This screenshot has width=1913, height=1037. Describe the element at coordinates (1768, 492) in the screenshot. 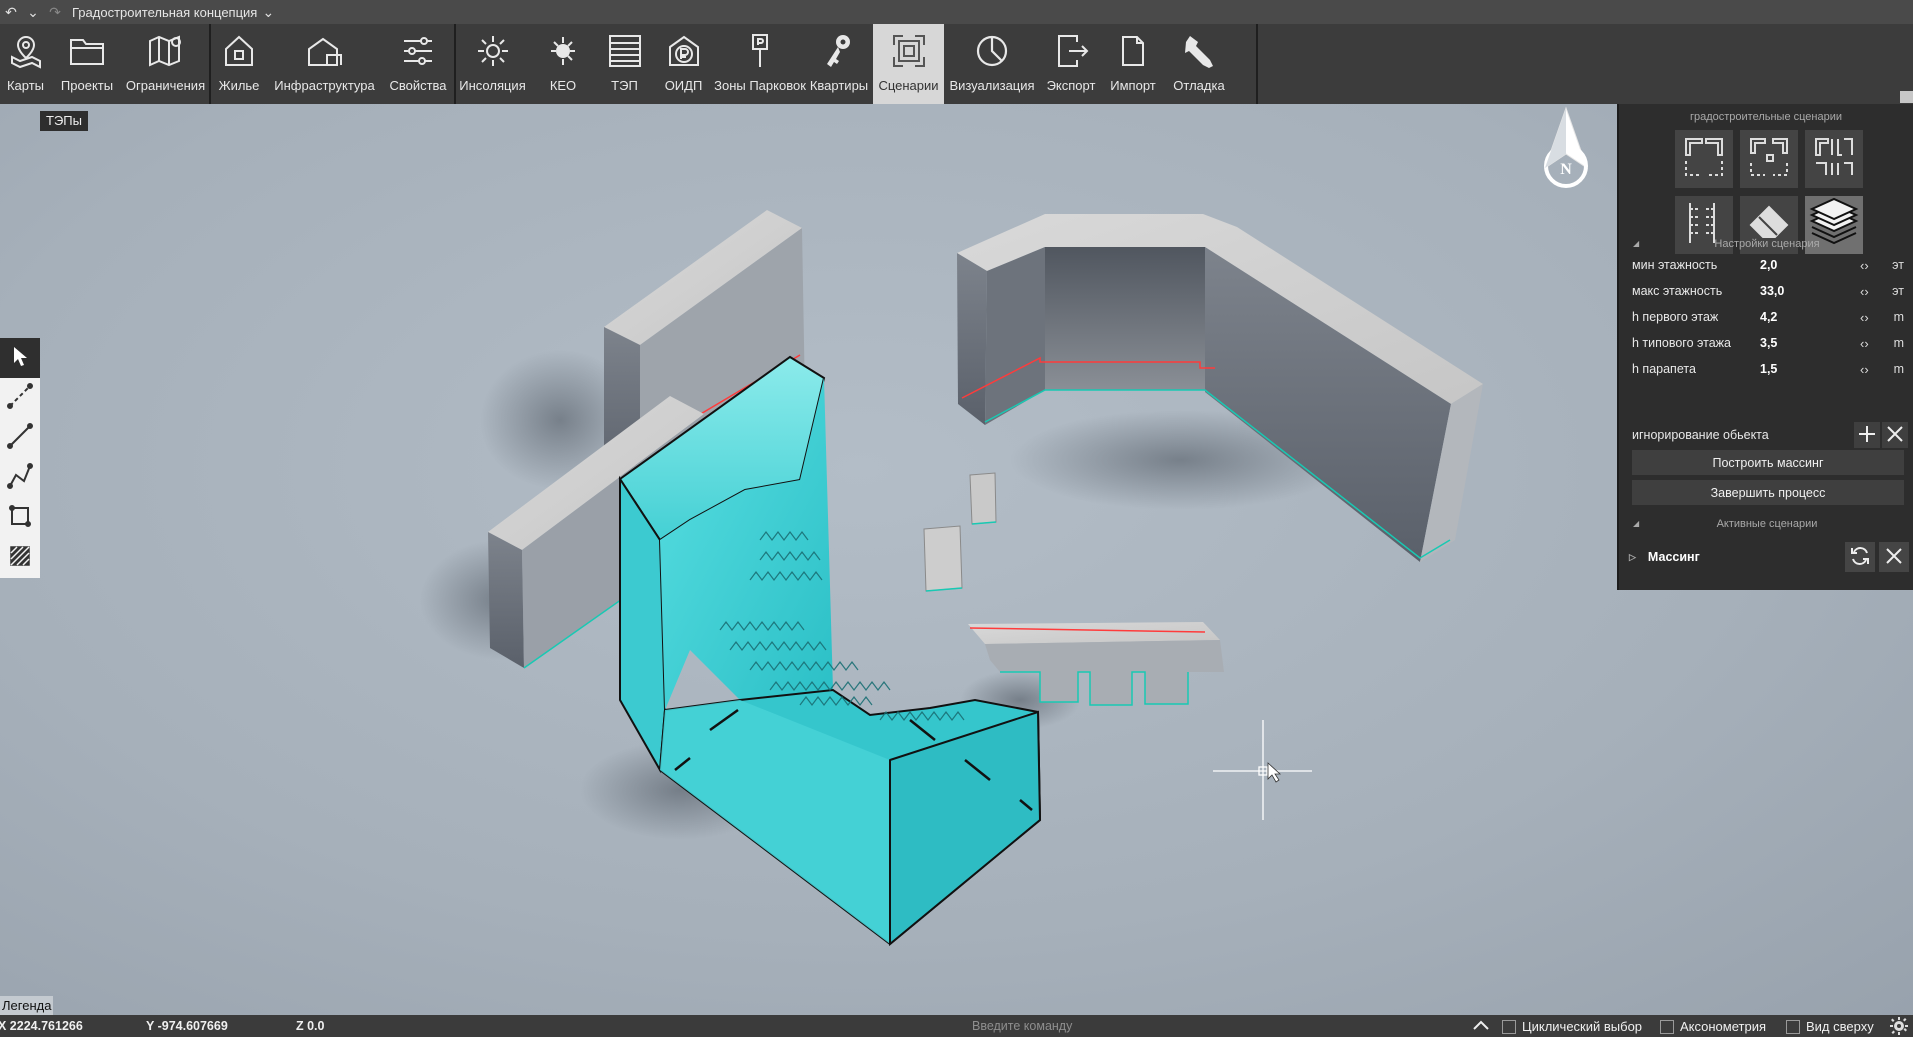

I see `finish-process-button: Завершить процесс` at that location.